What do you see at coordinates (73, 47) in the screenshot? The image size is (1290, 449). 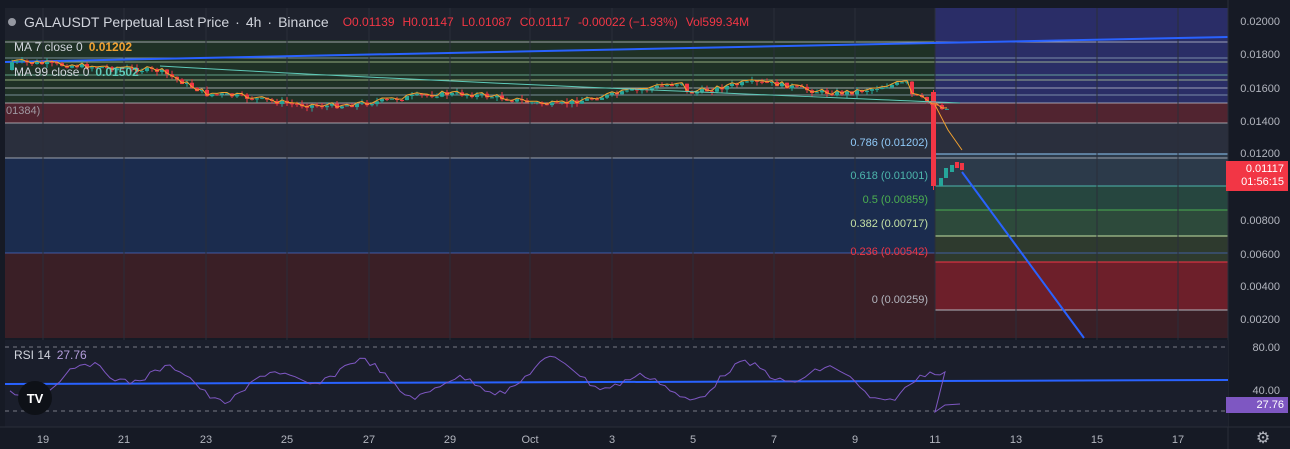 I see `ma7-legend: MA 7 close 0 0.01202` at bounding box center [73, 47].